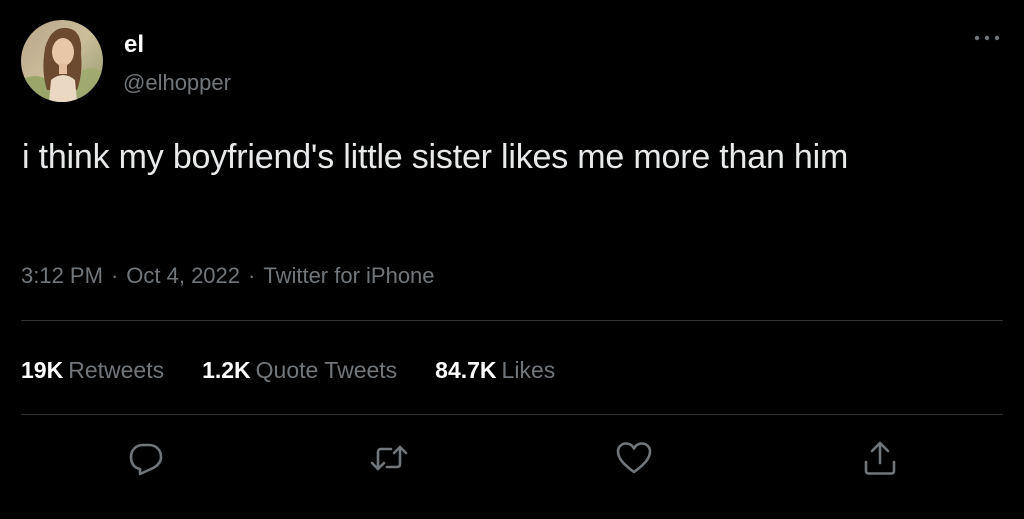  Describe the element at coordinates (183, 275) in the screenshot. I see `tweet-date: Oct 4, 2022` at that location.